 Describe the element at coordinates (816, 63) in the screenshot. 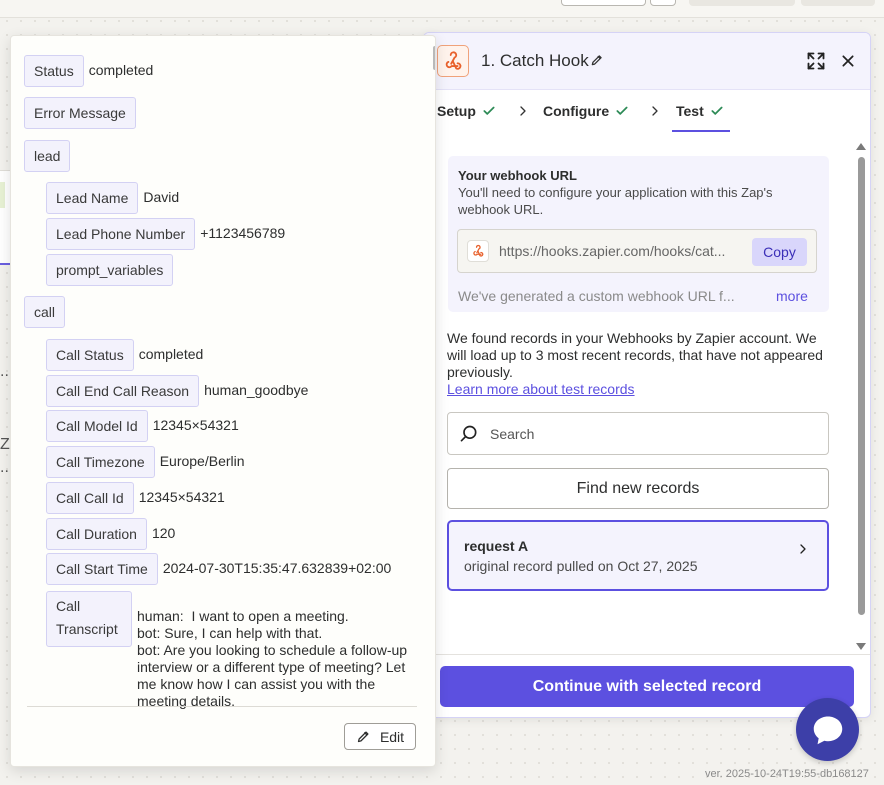

I see `expand-icon` at that location.